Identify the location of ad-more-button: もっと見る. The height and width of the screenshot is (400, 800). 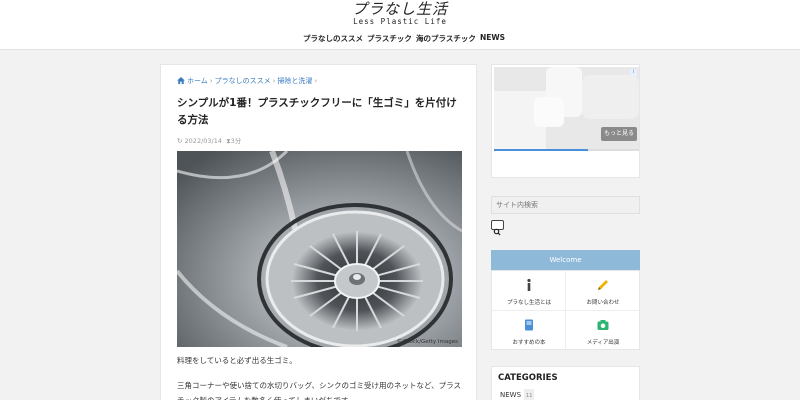
(619, 134).